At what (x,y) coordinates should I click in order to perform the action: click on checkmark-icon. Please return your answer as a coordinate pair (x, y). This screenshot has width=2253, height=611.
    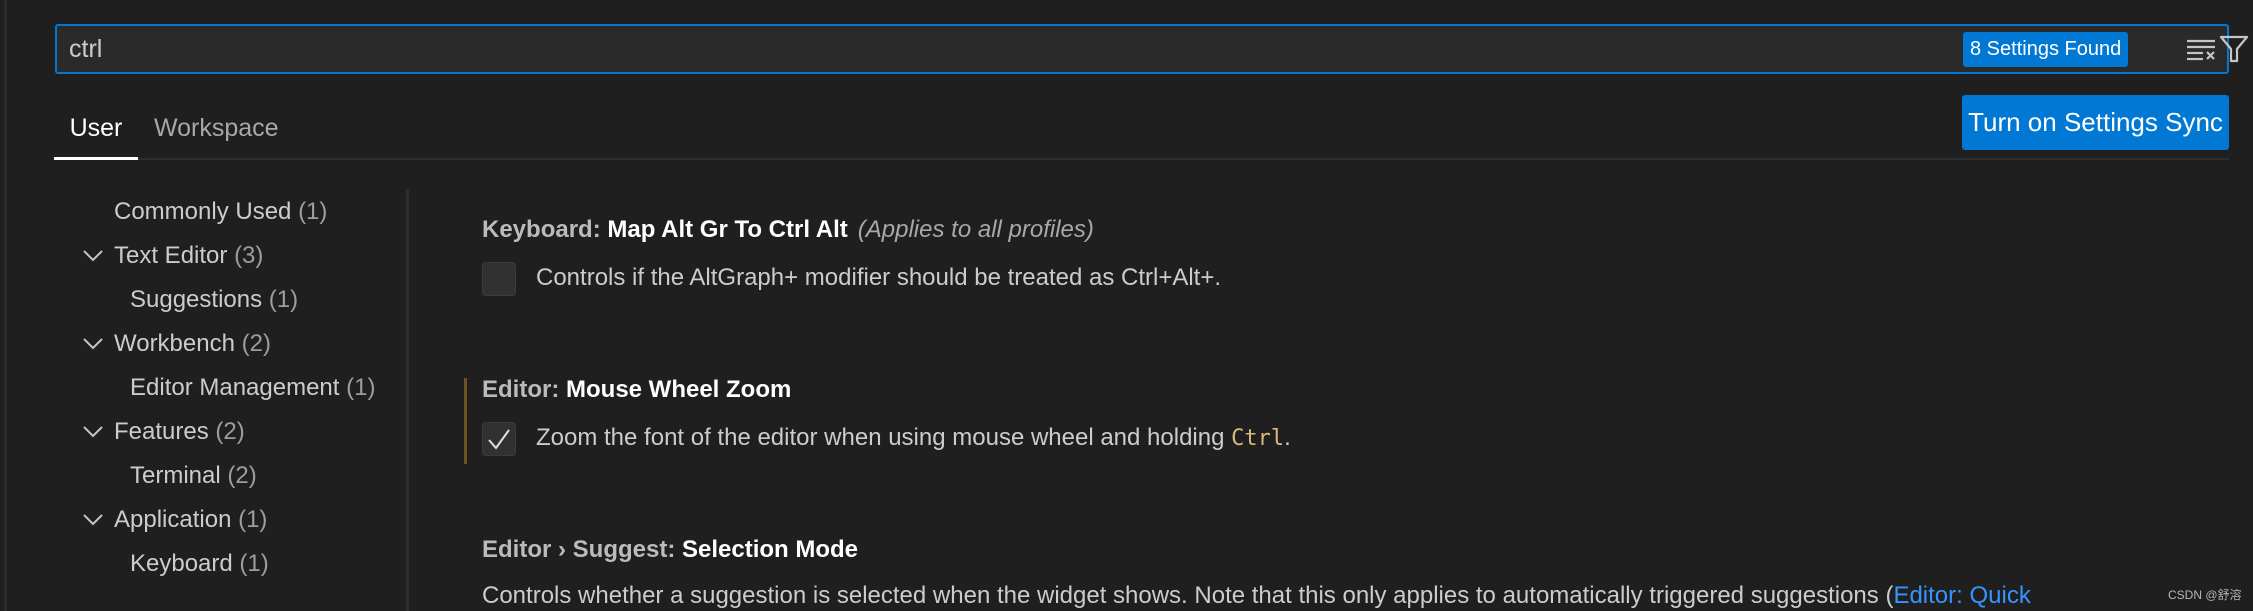
    Looking at the image, I should click on (499, 439).